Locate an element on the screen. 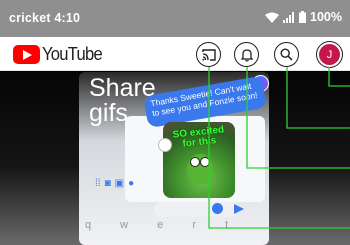 The image size is (350, 245). message-input is located at coordinates (196, 209).